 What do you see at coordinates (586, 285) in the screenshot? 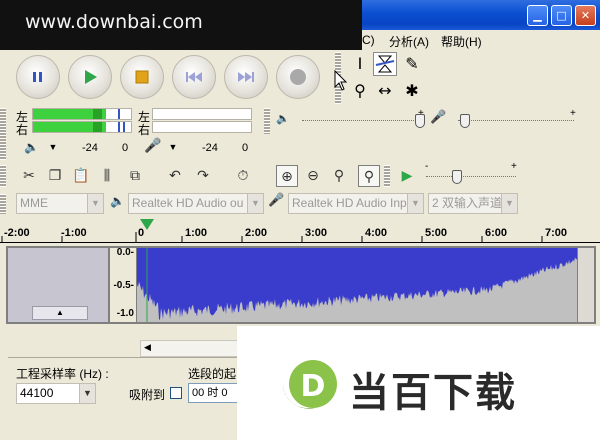
I see `vertical-scrollbar` at bounding box center [586, 285].